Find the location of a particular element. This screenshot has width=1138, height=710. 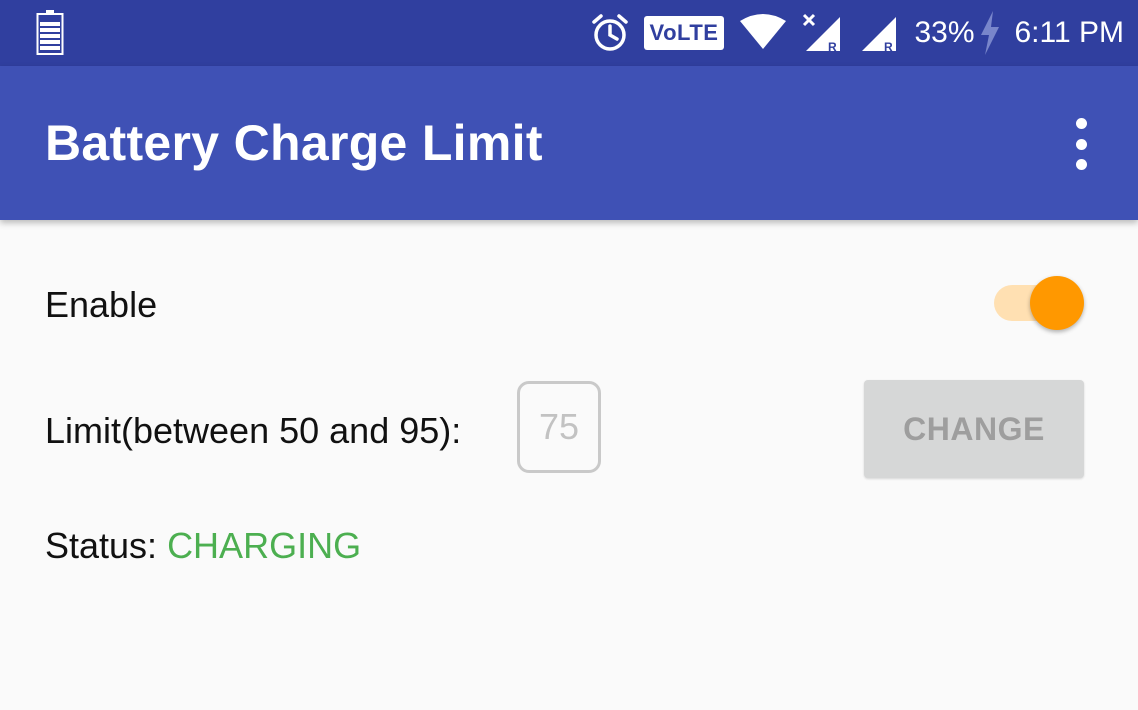

signal-1-icon: R is located at coordinates (822, 33).